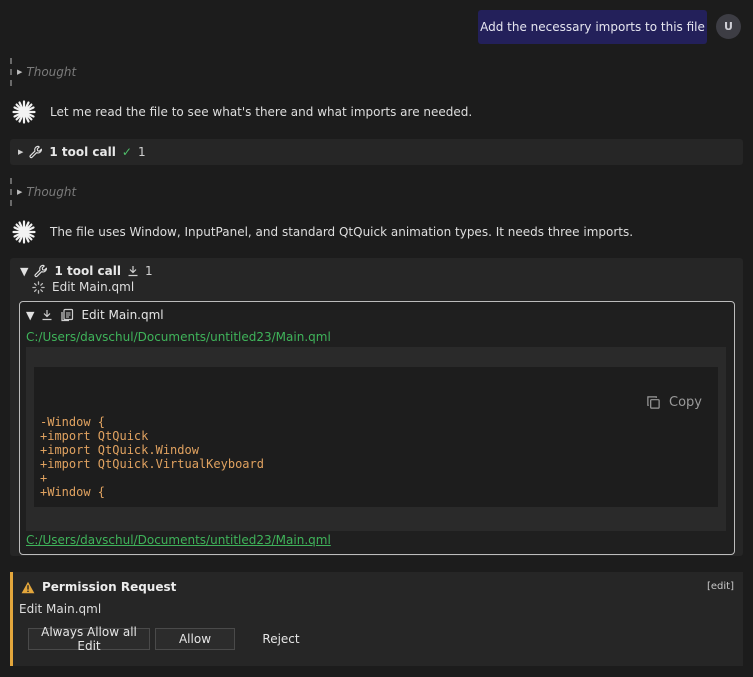 The width and height of the screenshot is (753, 677). What do you see at coordinates (60, 609) in the screenshot?
I see `permission-description: Edit Main.qml` at bounding box center [60, 609].